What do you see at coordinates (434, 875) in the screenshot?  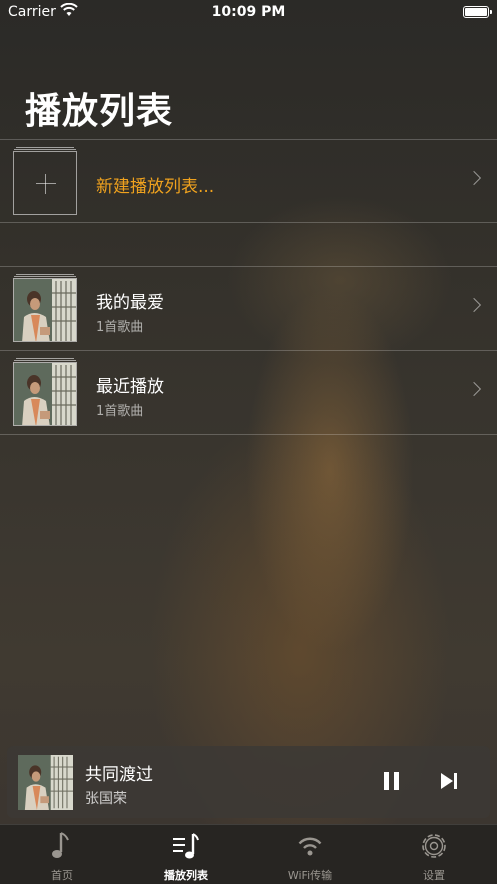 I see `tab-label: 设置` at bounding box center [434, 875].